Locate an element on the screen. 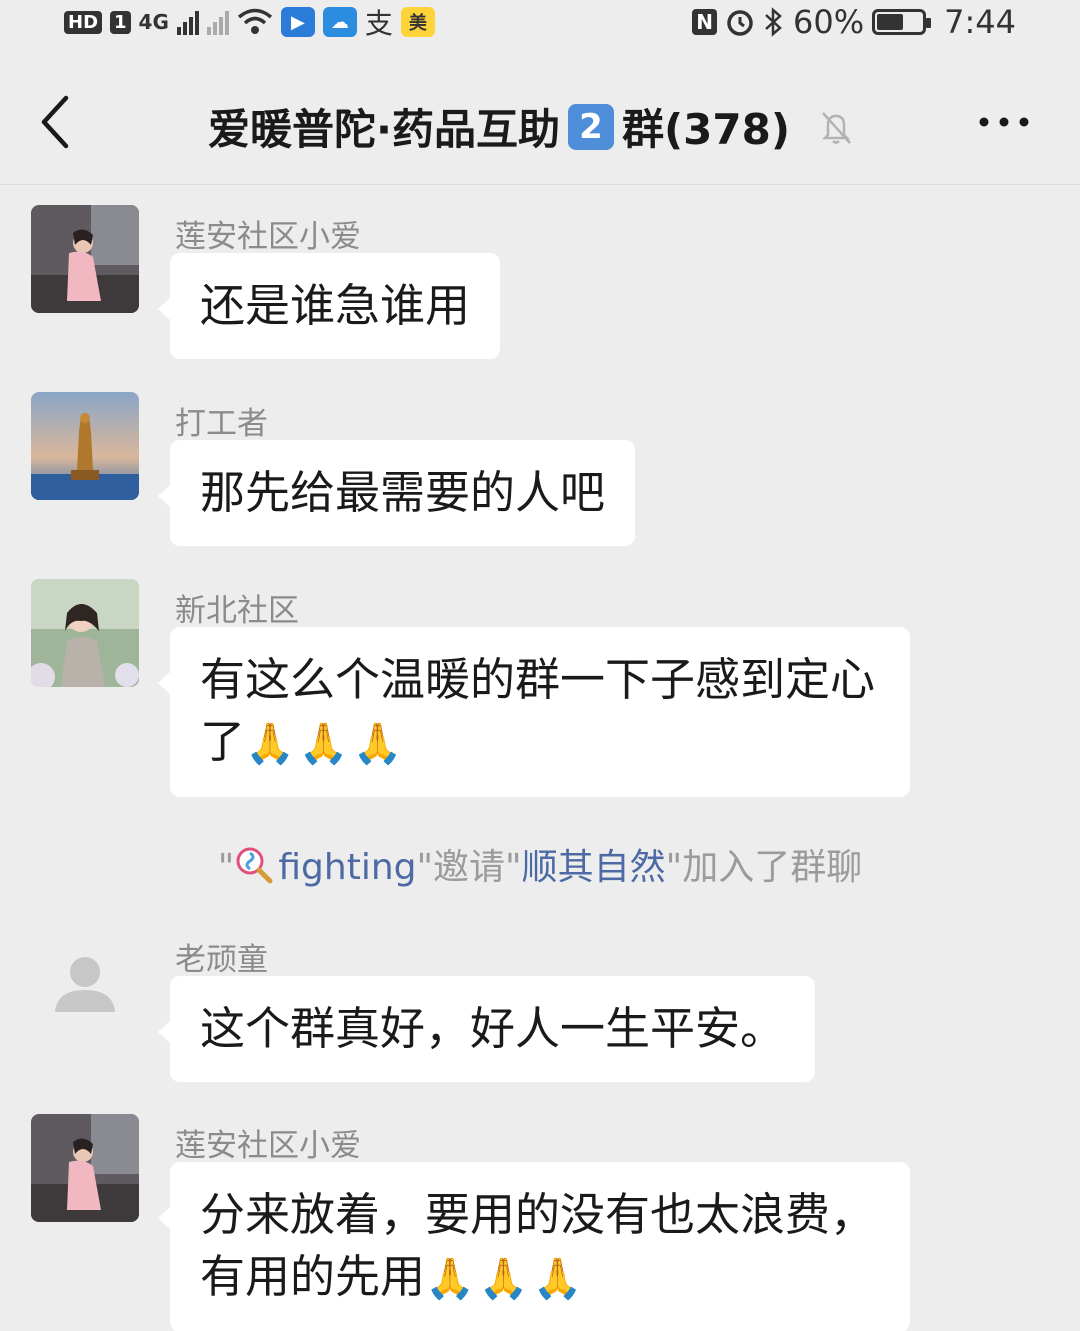 The width and height of the screenshot is (1080, 1331). weather-icon: ☁ is located at coordinates (339, 22).